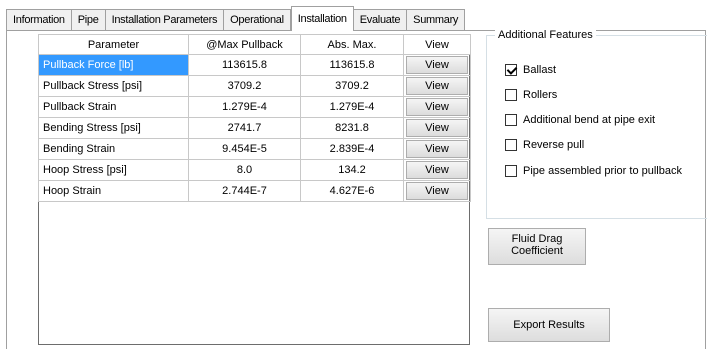 The width and height of the screenshot is (711, 349). I want to click on ballast-checkbox: Ballast, so click(530, 70).